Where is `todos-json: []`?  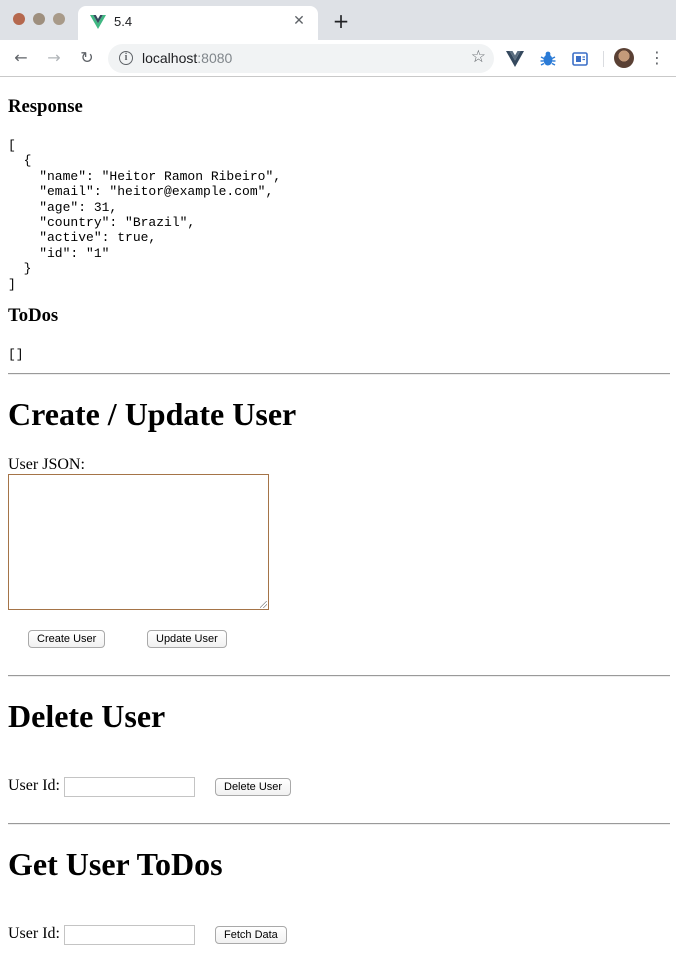
todos-json: [] is located at coordinates (16, 354).